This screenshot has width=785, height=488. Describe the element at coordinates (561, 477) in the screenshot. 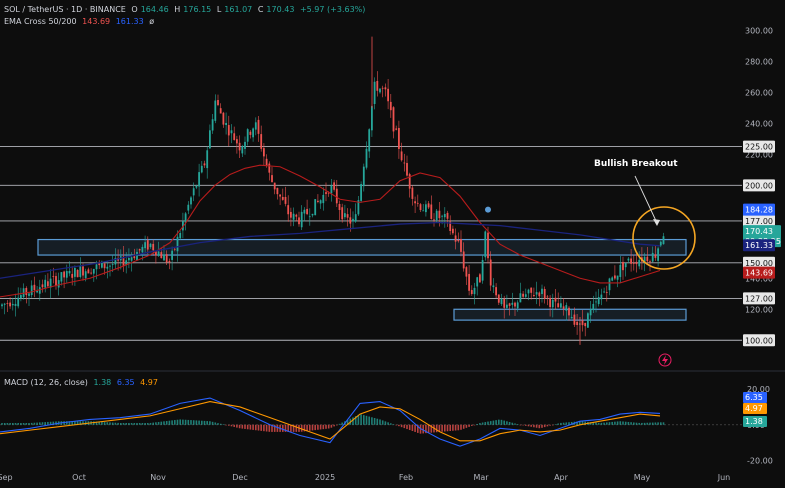

I see `time-tick-Apr: Apr` at that location.